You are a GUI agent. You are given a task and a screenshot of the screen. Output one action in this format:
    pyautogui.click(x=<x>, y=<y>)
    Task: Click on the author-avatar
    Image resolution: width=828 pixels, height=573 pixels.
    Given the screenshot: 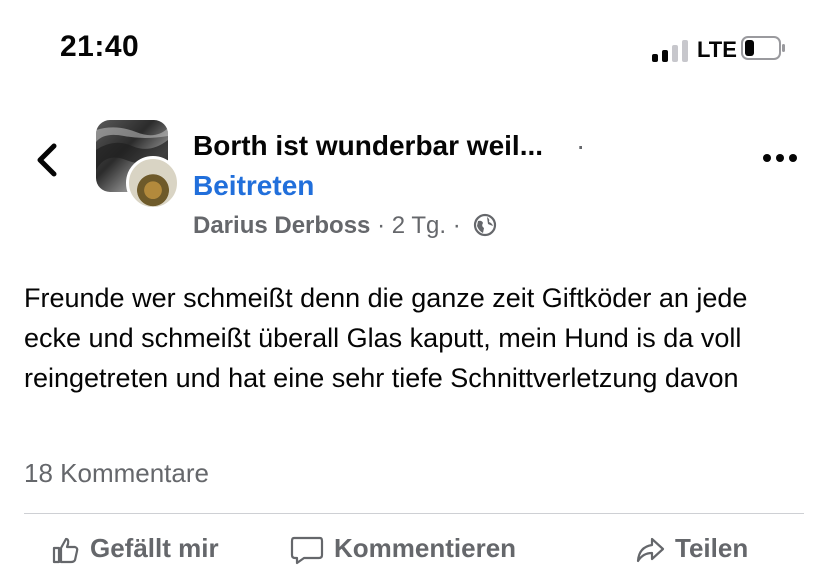 What is the action you would take?
    pyautogui.click(x=153, y=183)
    